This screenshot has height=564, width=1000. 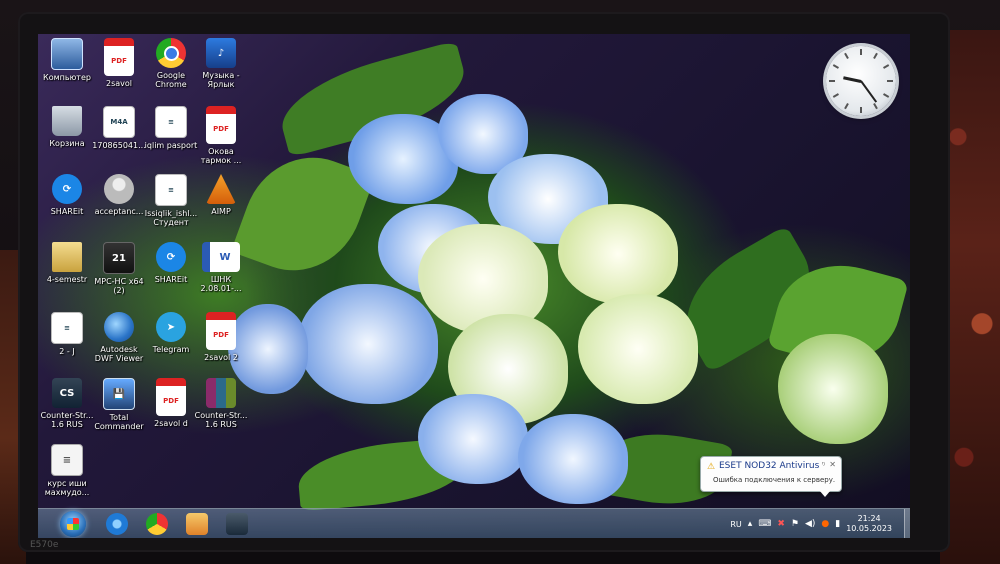 What do you see at coordinates (474, 523) in the screenshot?
I see `taskbar: RU ▴ ⌨ ✖ ⚑ ◀) ● ▮ 21:24 10.05.2023` at bounding box center [474, 523].